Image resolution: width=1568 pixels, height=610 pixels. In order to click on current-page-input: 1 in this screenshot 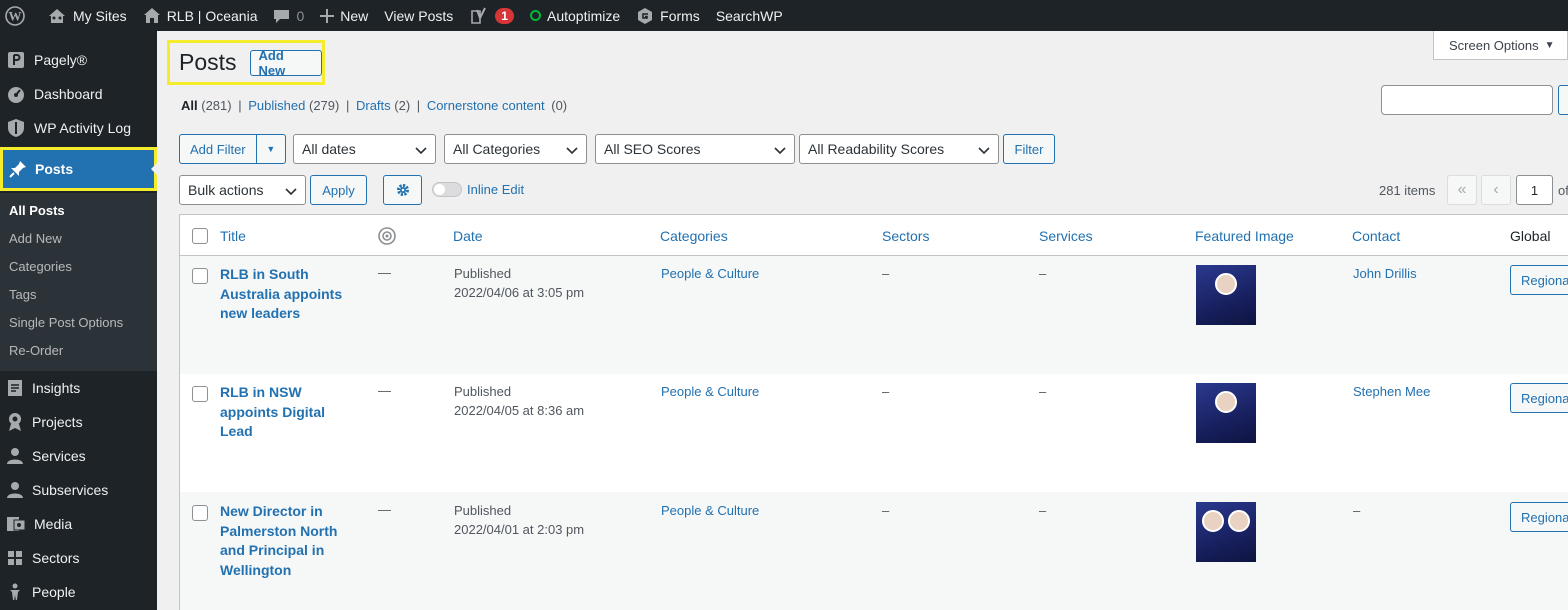, I will do `click(1534, 190)`.